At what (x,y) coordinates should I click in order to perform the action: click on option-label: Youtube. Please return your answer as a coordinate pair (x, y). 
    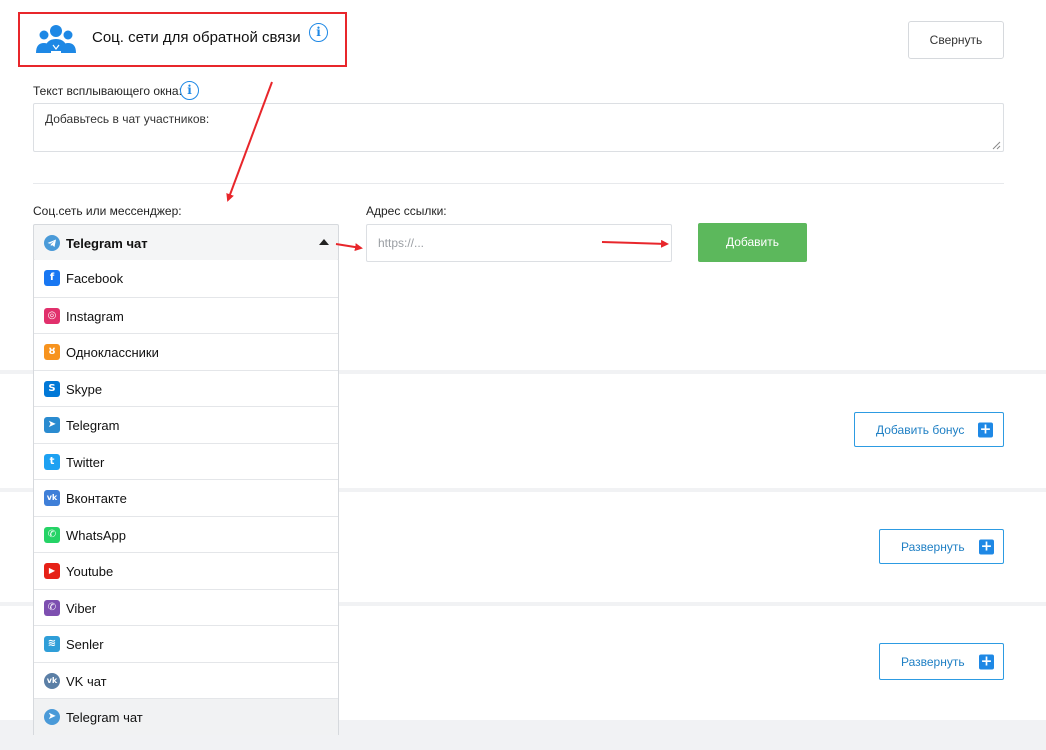
    Looking at the image, I should click on (90, 571).